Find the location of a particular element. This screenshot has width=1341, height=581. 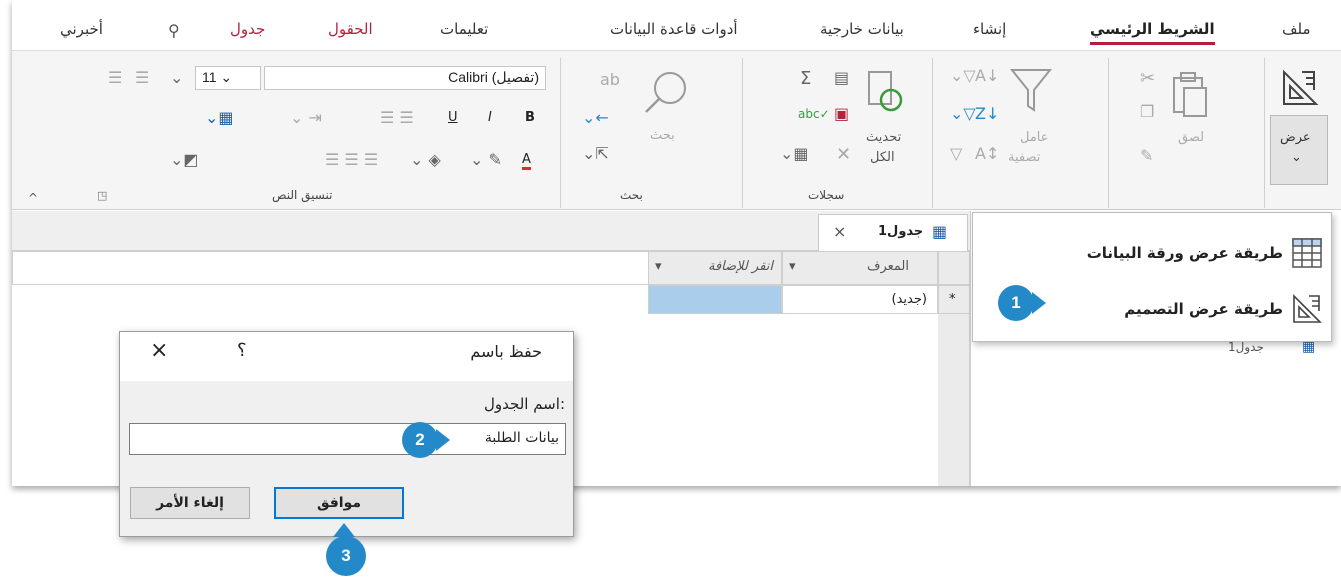

tab-help: تعليمات is located at coordinates (464, 29).